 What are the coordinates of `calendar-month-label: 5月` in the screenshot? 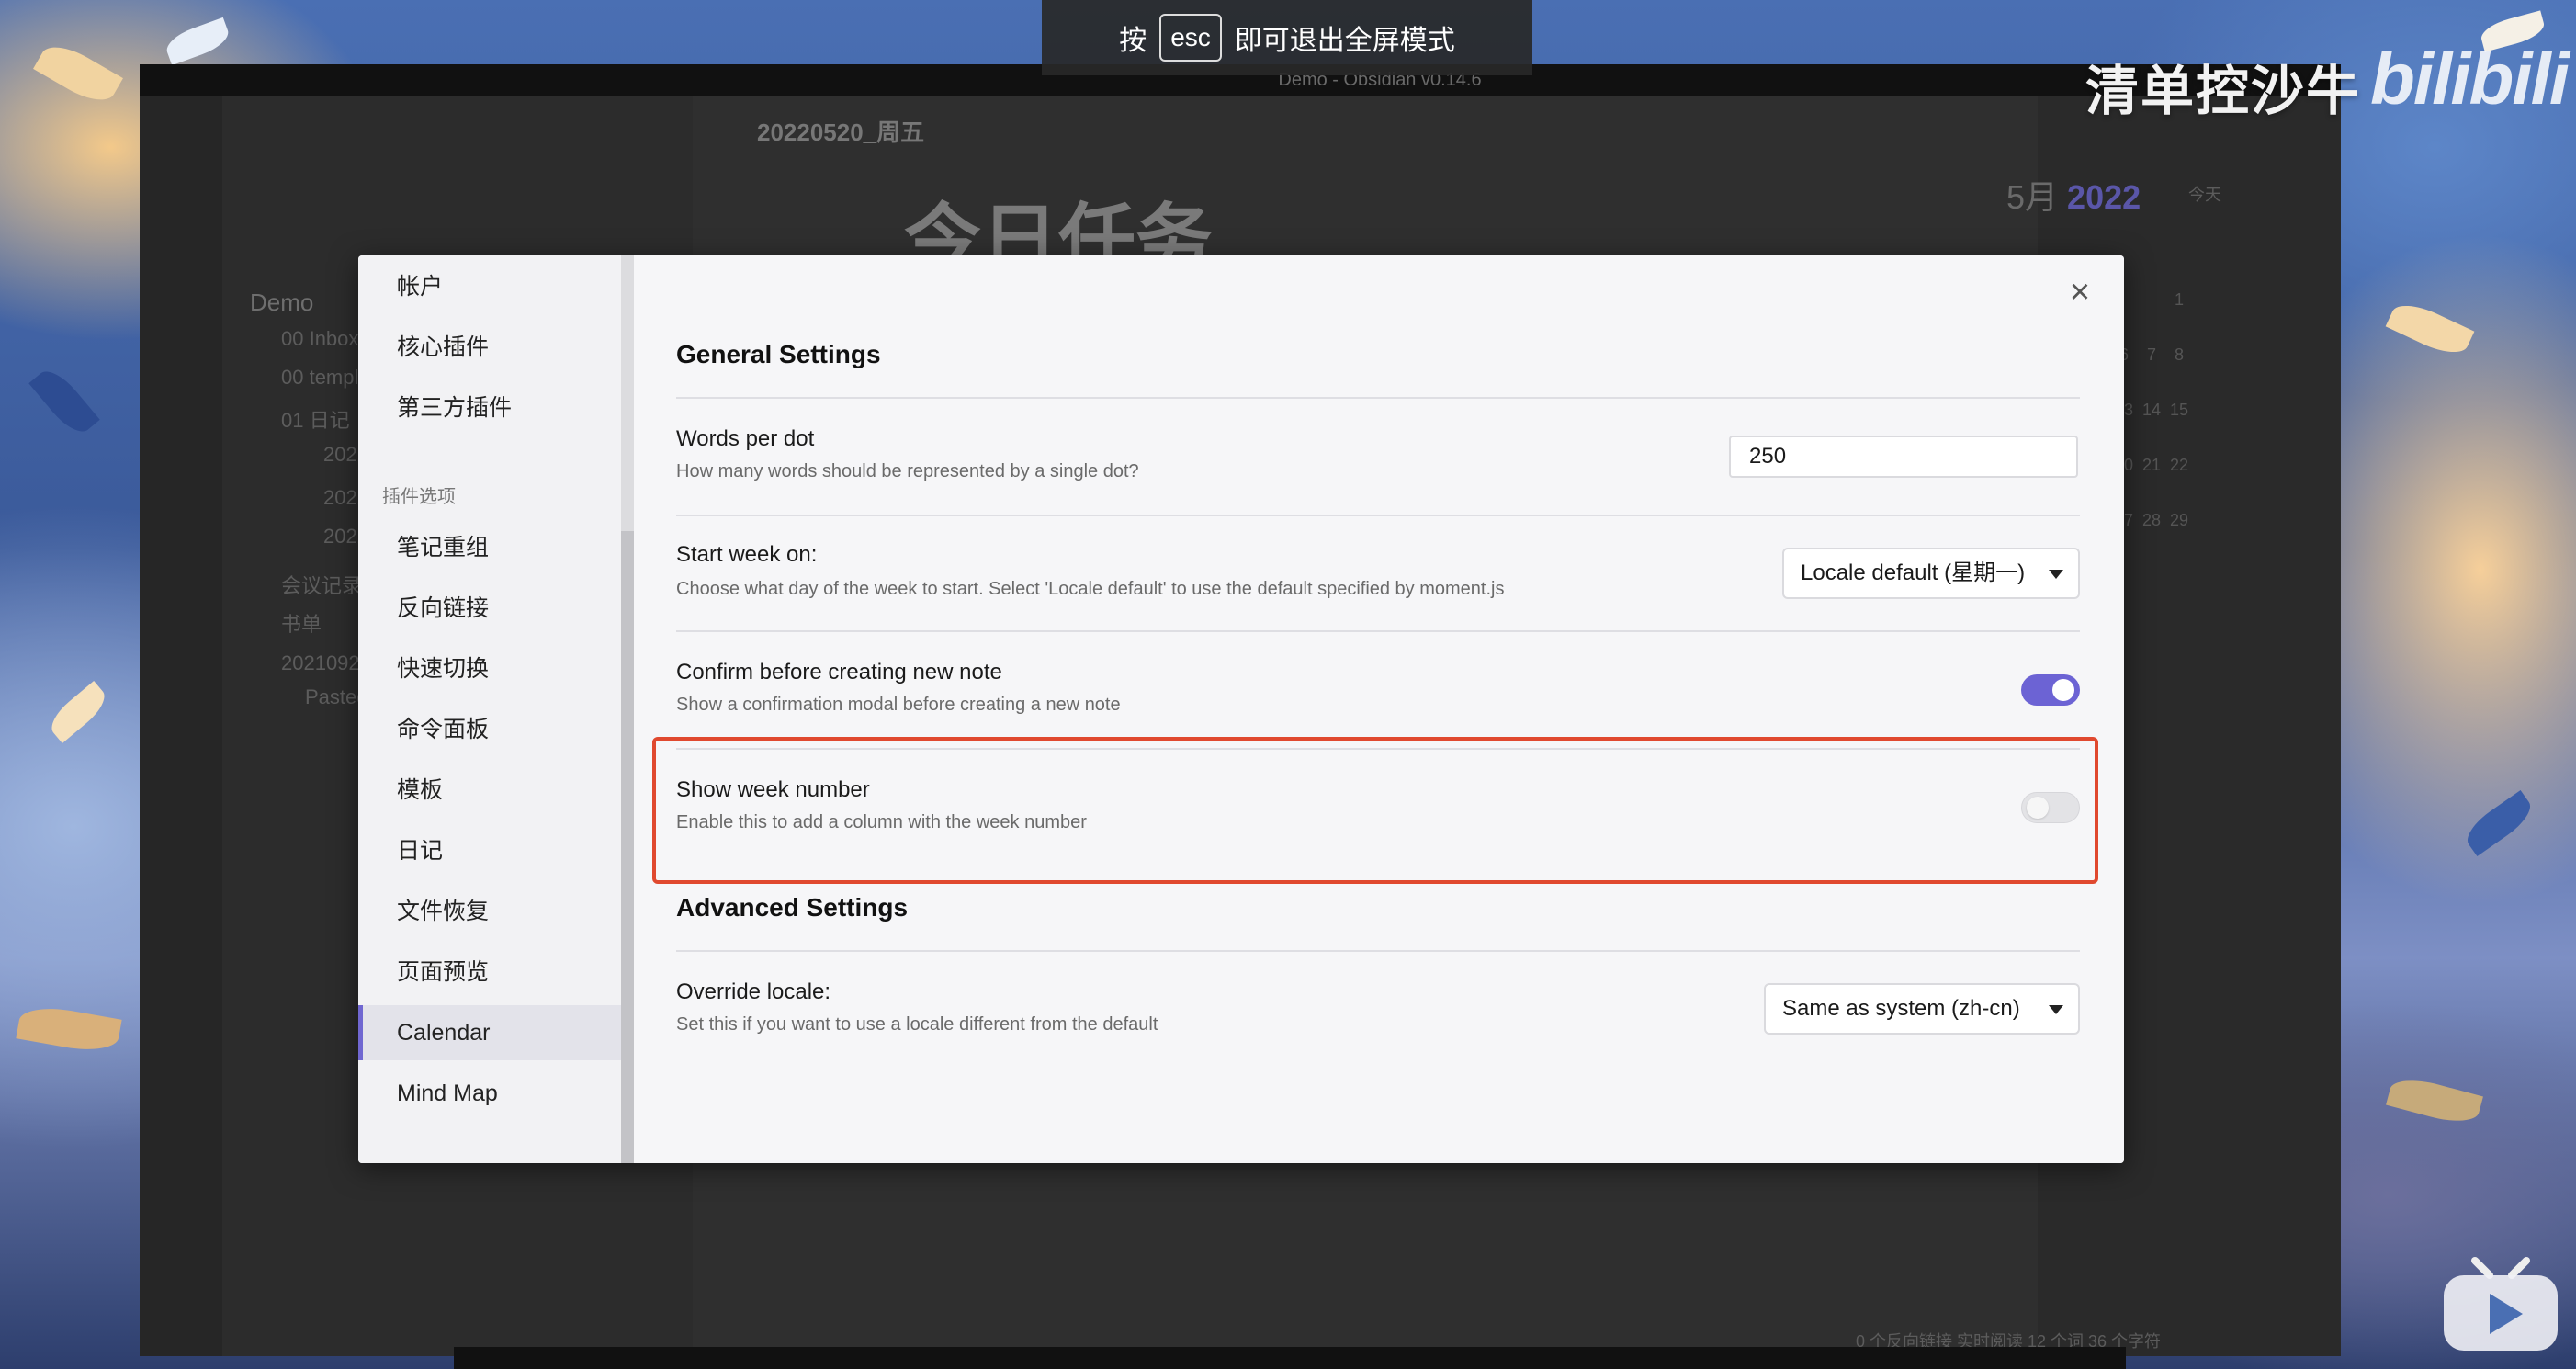 It's located at (2032, 197).